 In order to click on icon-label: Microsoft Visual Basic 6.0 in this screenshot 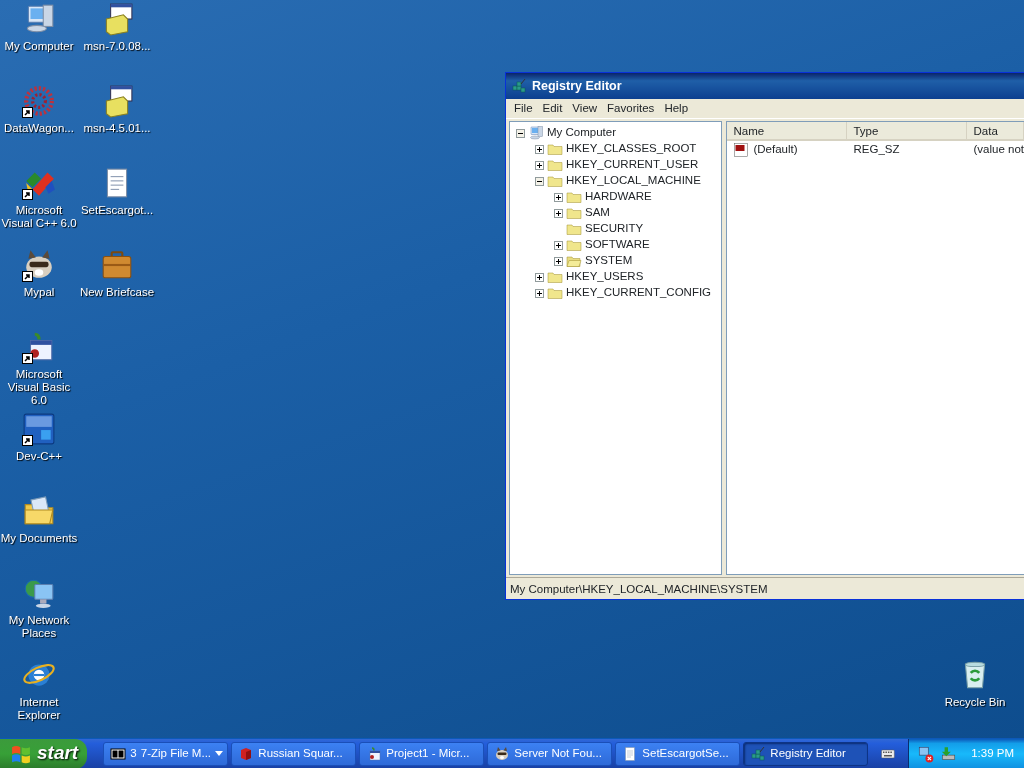, I will do `click(39, 387)`.